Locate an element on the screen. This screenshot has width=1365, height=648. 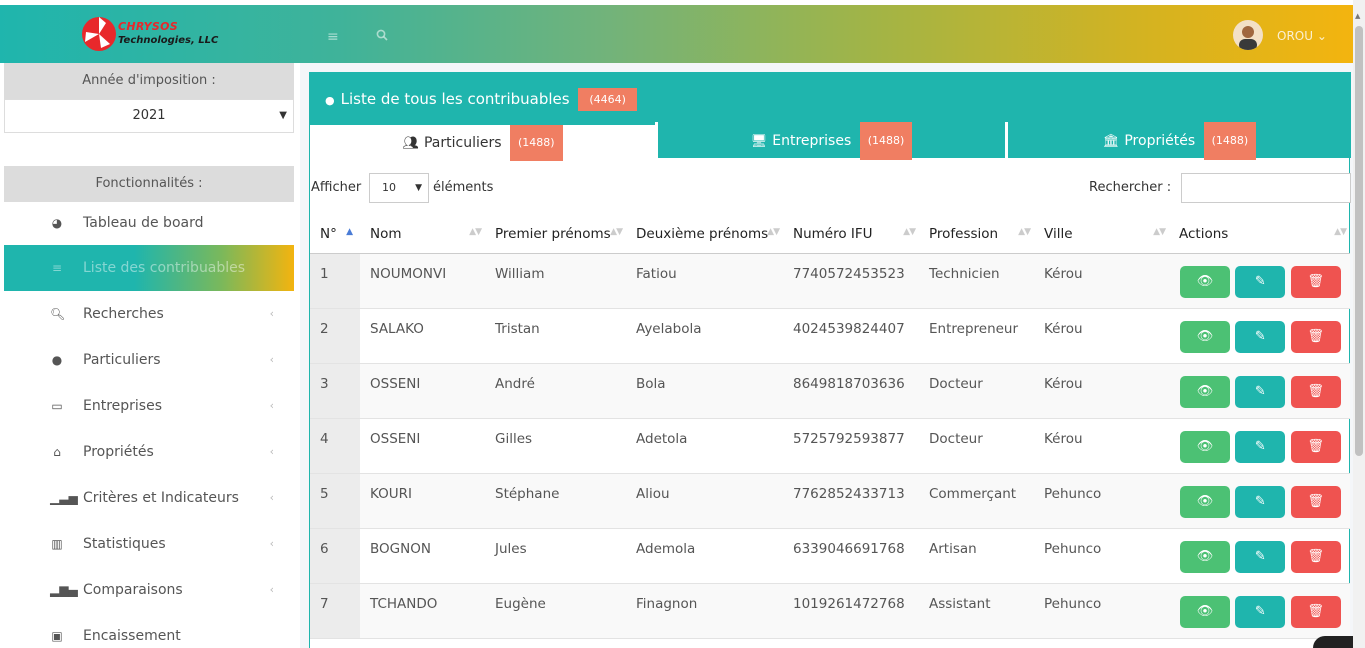
table-cell: Docteur is located at coordinates (976, 446).